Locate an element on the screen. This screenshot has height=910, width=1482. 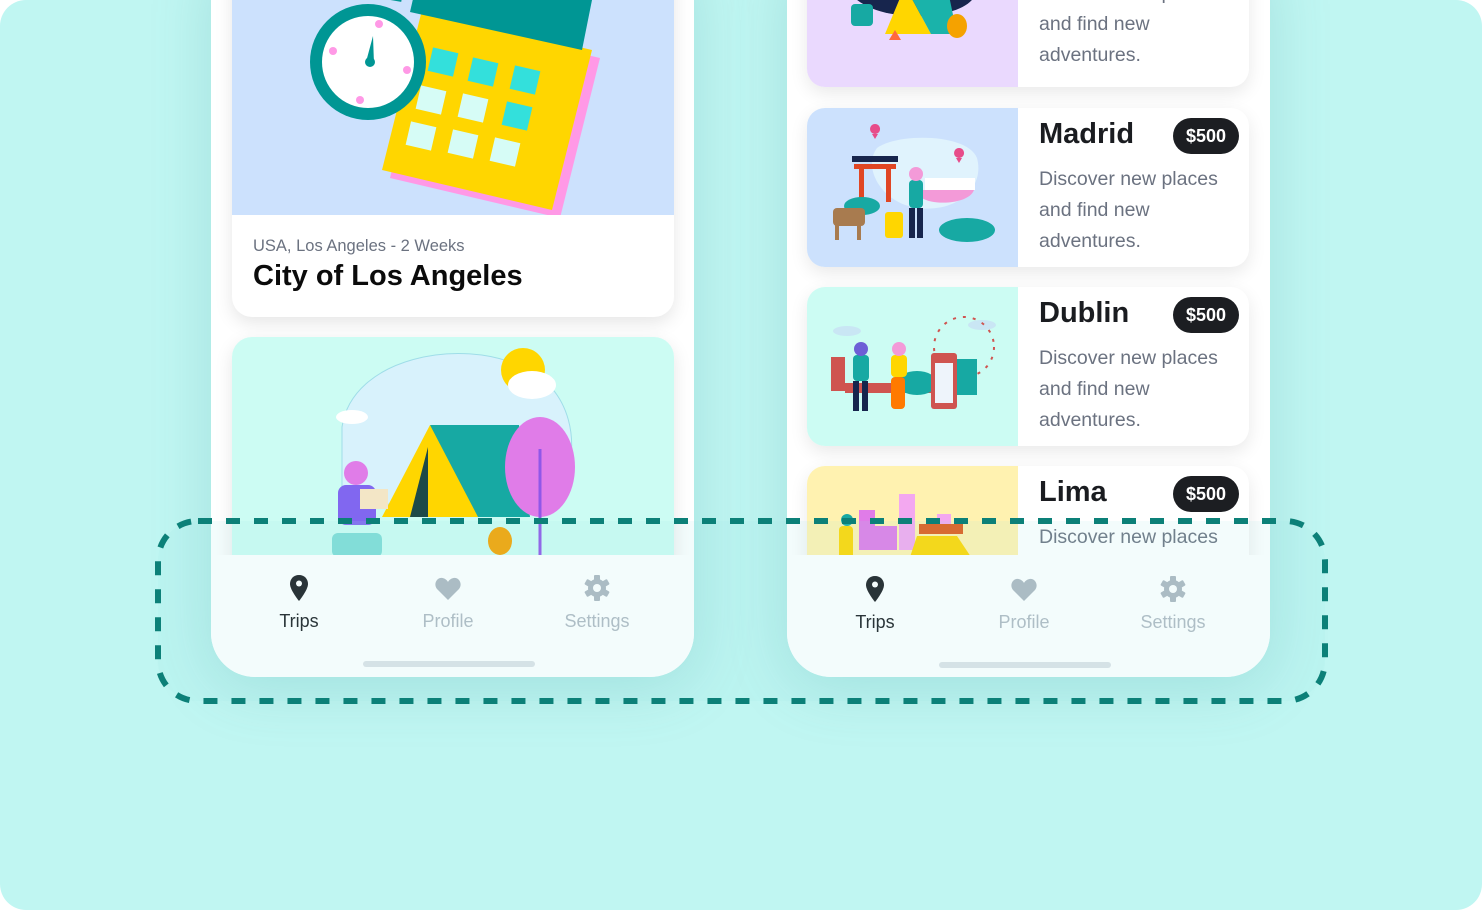
torii-travel-illustration is located at coordinates (912, 187).